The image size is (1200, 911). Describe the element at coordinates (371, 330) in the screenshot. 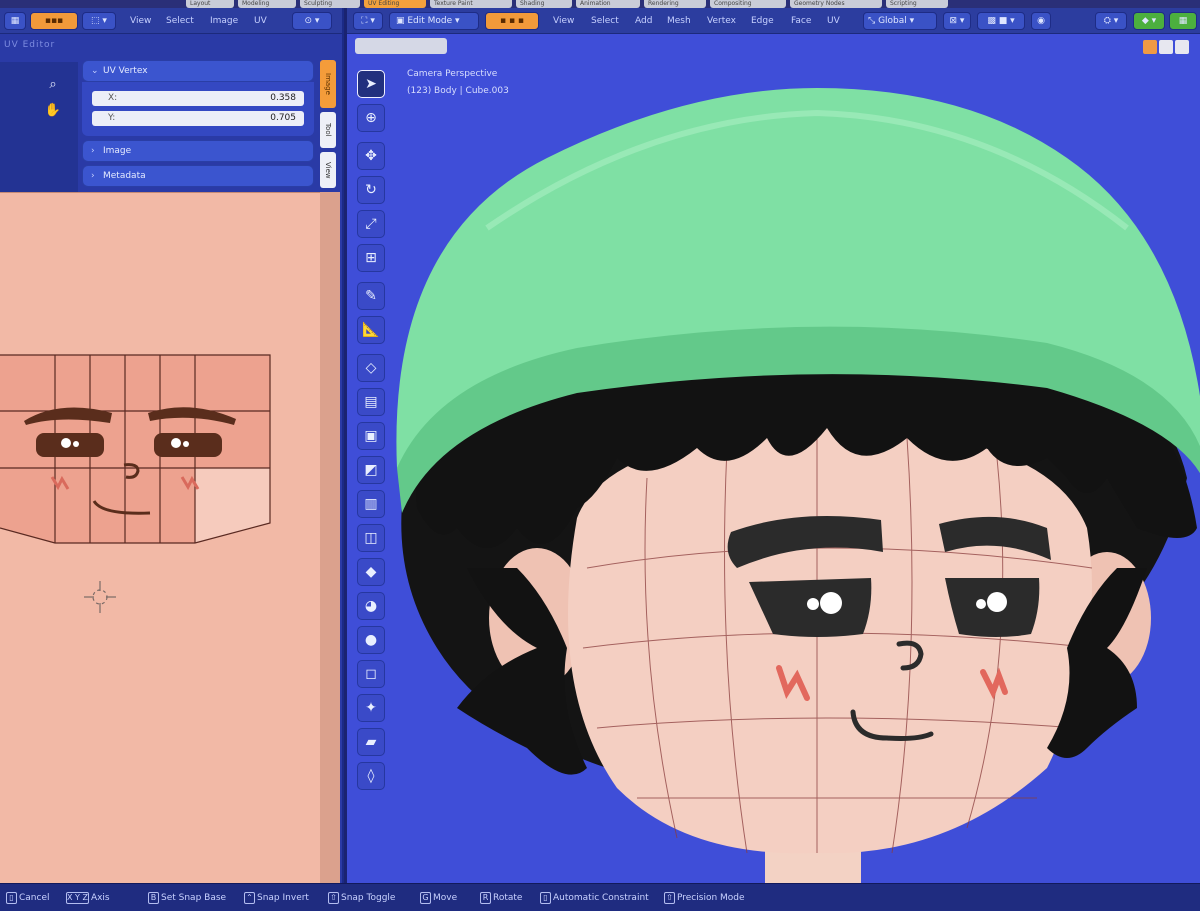

I see `measure-tool-icon: 📐` at that location.